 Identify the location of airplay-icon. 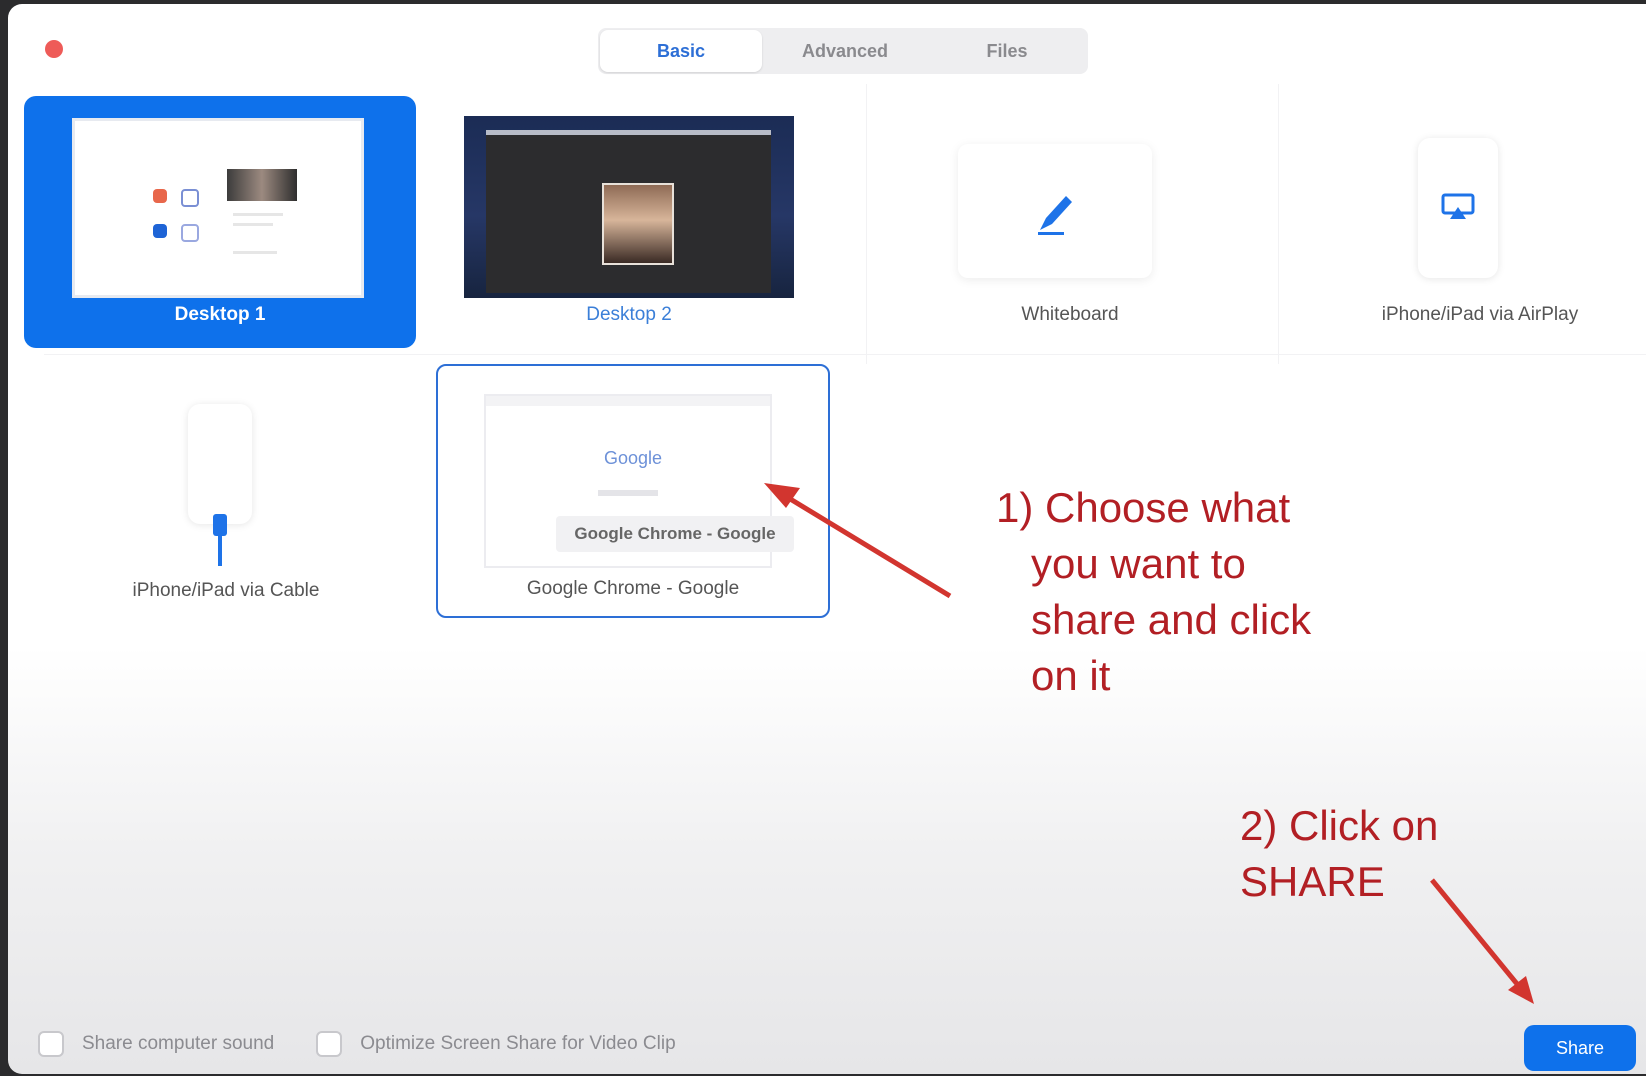
(1458, 206).